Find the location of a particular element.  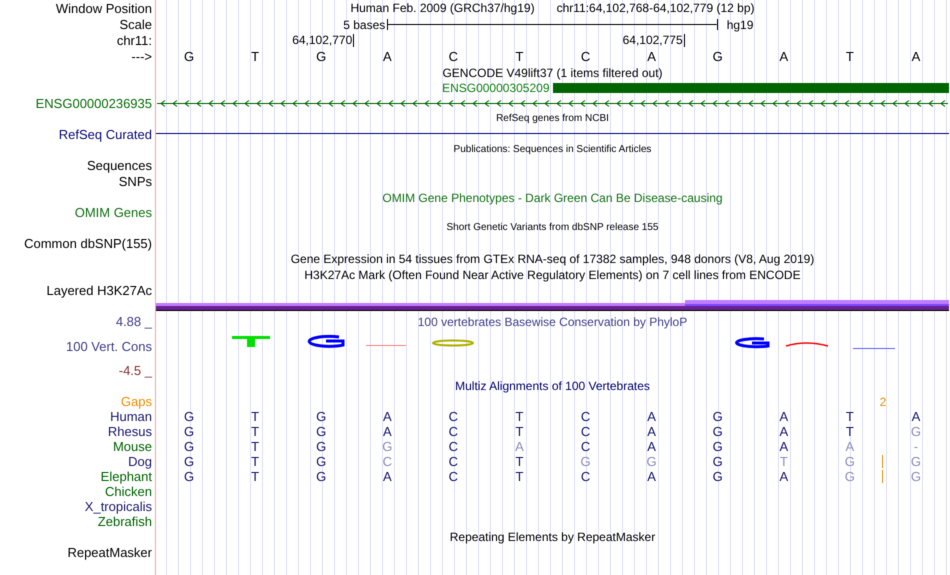

track-label: OMIM Genes is located at coordinates (113, 212).